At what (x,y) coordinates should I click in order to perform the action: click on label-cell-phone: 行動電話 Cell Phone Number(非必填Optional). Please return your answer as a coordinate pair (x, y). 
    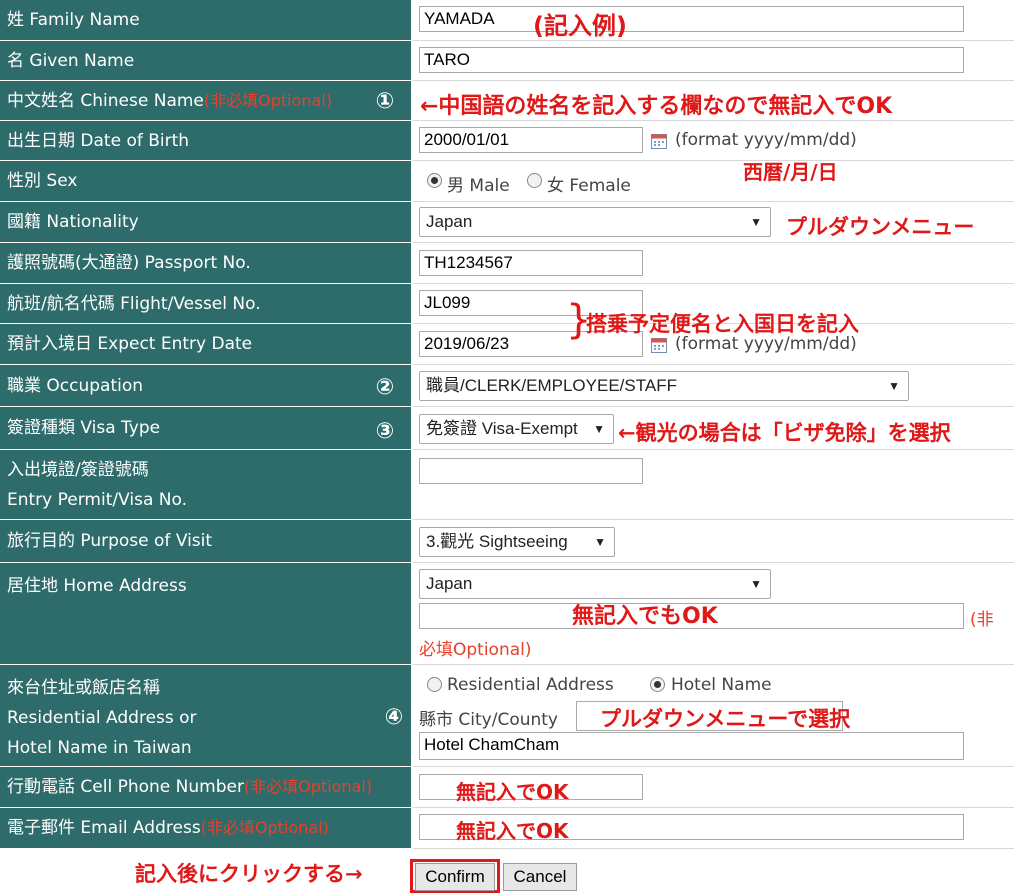
    Looking at the image, I should click on (205, 787).